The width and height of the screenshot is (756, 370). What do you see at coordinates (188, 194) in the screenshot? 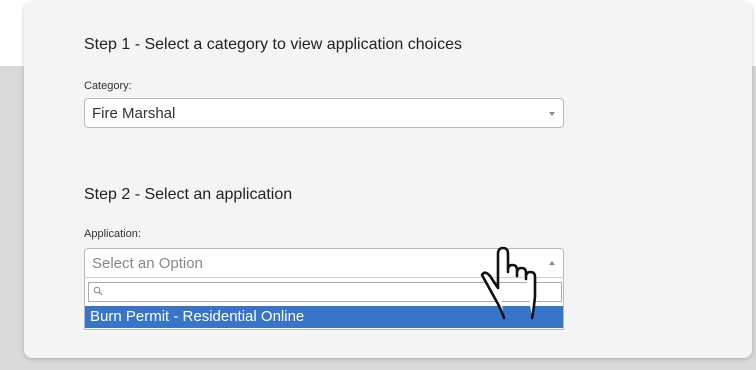
I see `step2-title: Step 2 - Select an application` at bounding box center [188, 194].